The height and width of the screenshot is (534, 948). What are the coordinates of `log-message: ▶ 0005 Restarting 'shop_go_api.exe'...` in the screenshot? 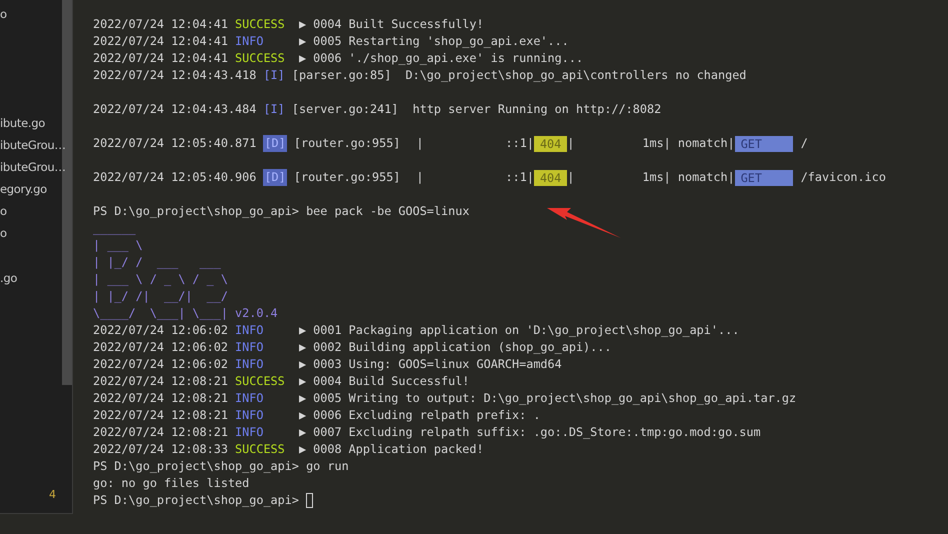 It's located at (433, 41).